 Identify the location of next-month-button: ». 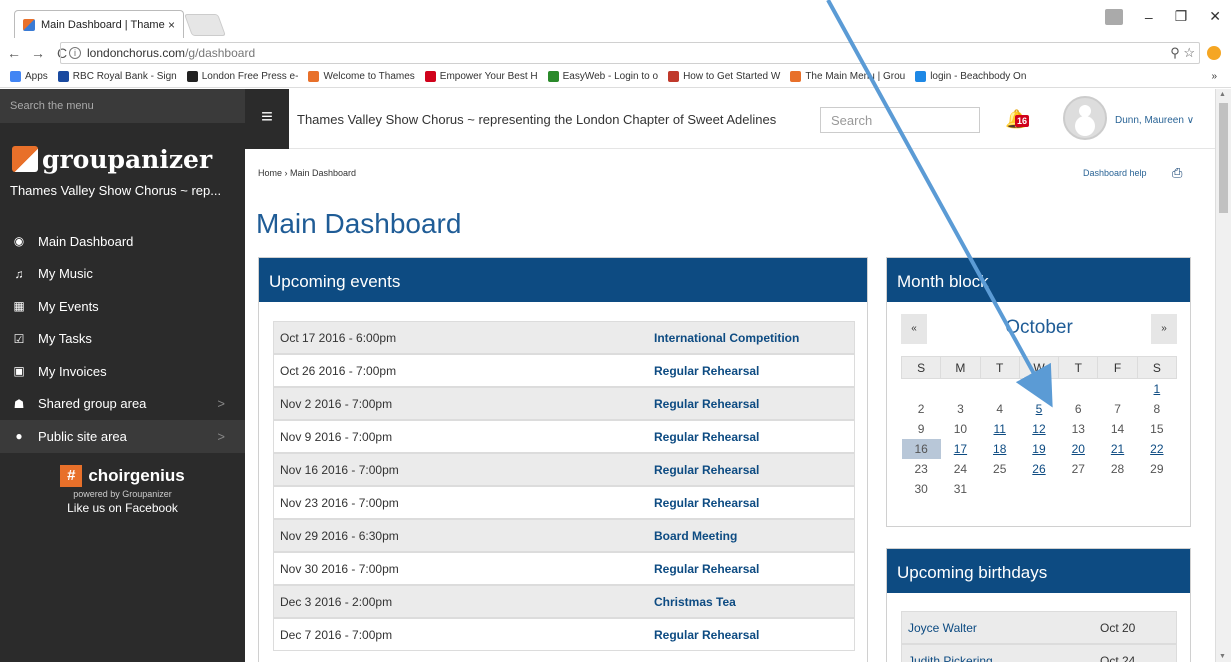
(1164, 329).